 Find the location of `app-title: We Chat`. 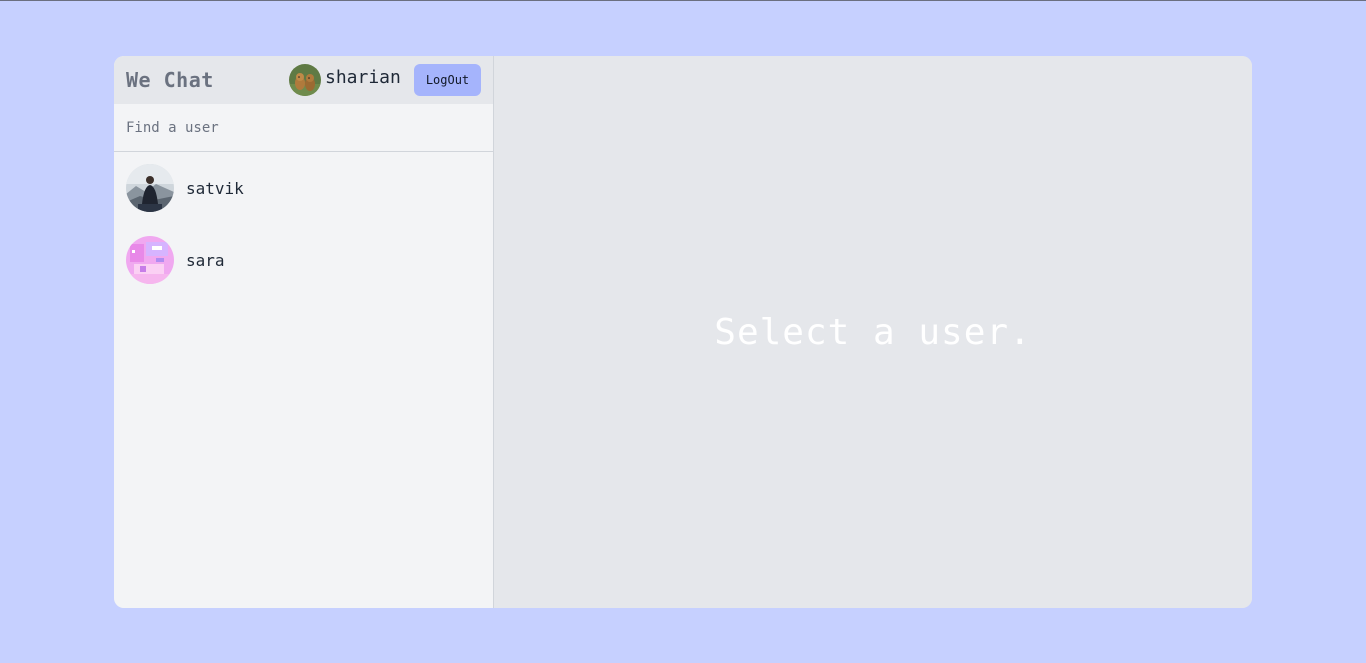

app-title: We Chat is located at coordinates (170, 80).